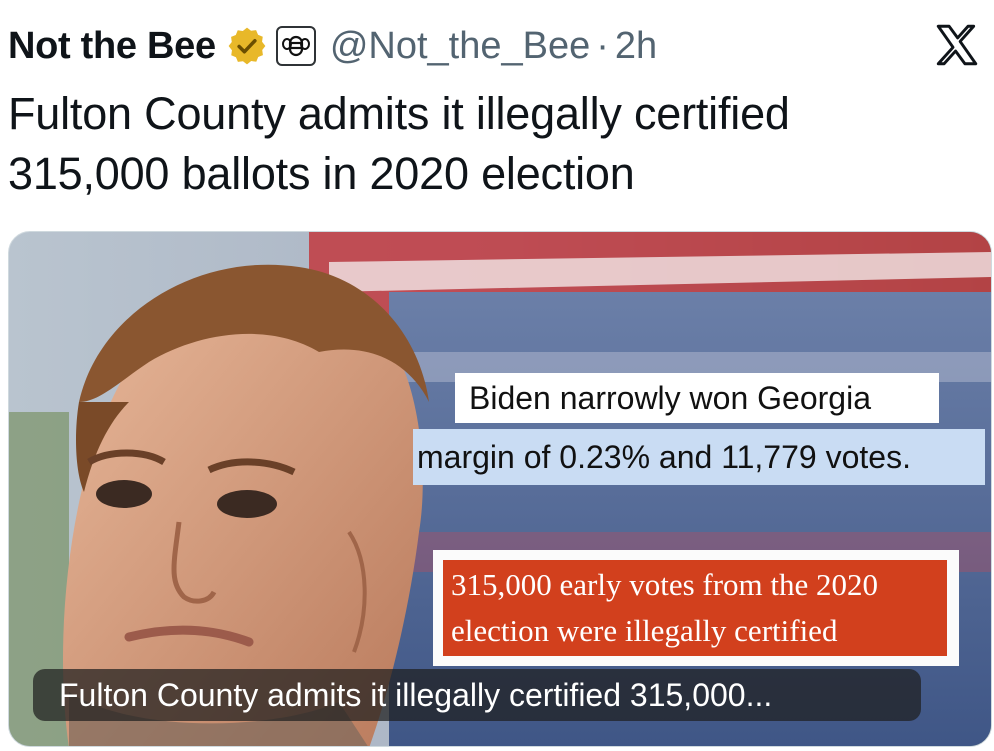 The height and width of the screenshot is (751, 994). Describe the element at coordinates (957, 45) in the screenshot. I see `x-logo-icon` at that location.